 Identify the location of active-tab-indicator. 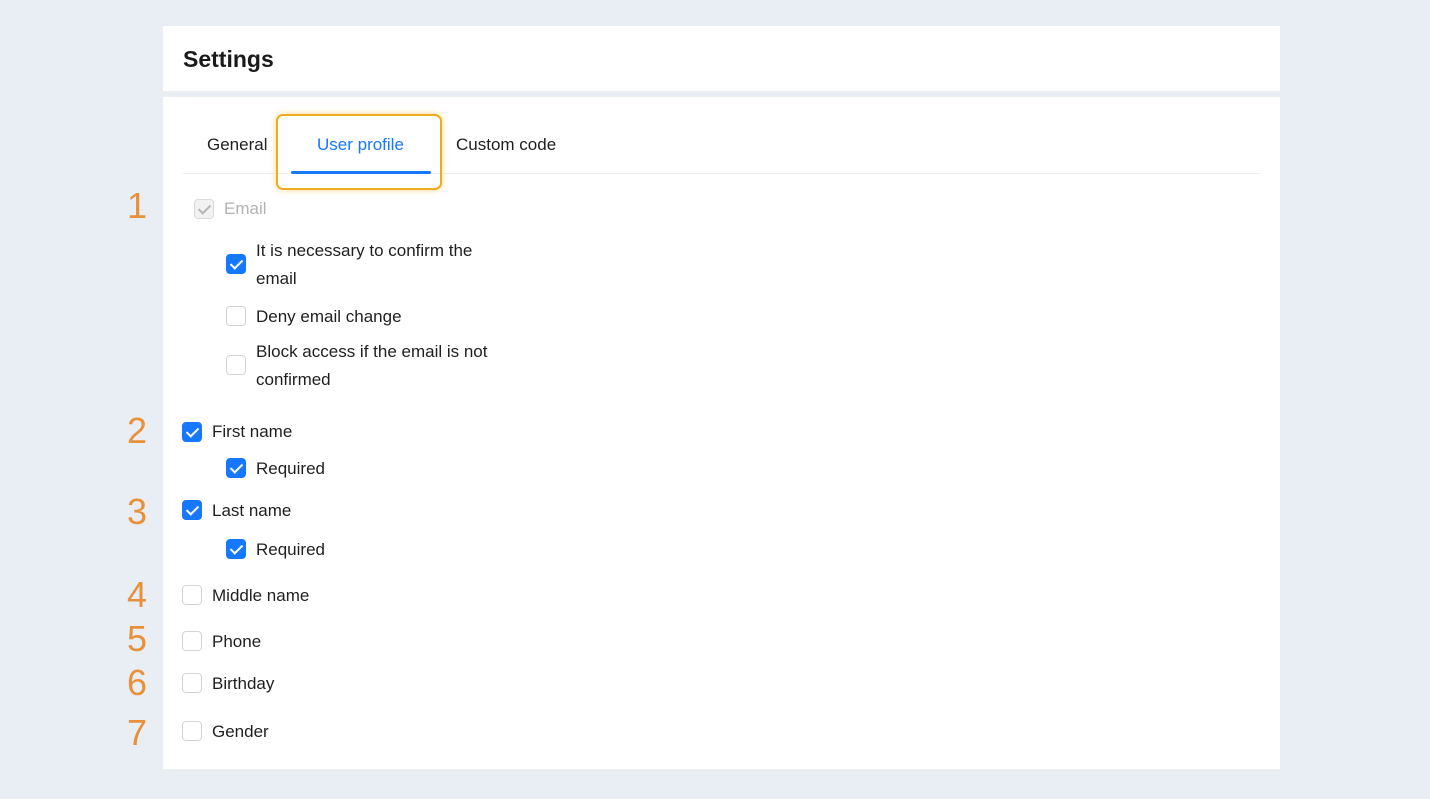
(361, 172).